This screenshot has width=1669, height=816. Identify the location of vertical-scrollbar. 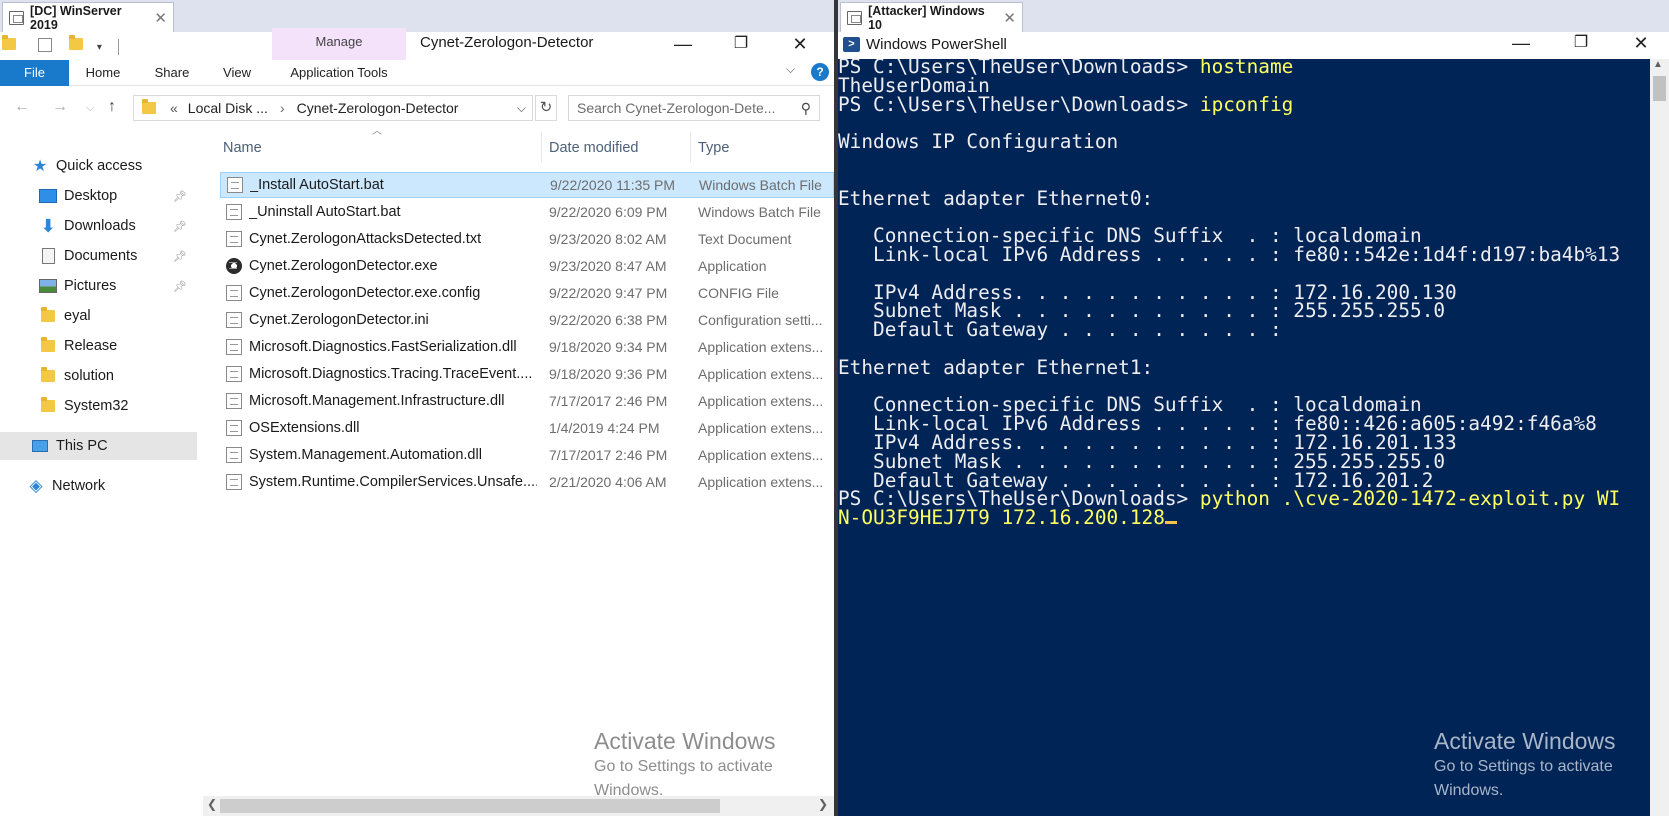
(1659, 437).